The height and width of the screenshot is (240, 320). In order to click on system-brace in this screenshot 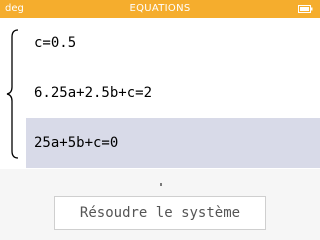, I will do `click(12, 94)`.